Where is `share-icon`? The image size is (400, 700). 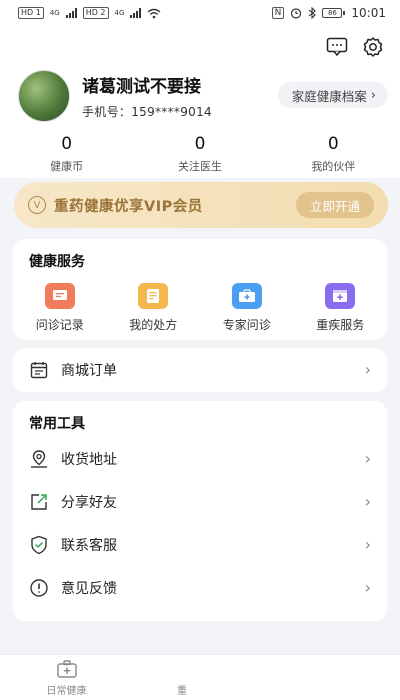
share-icon is located at coordinates (39, 502).